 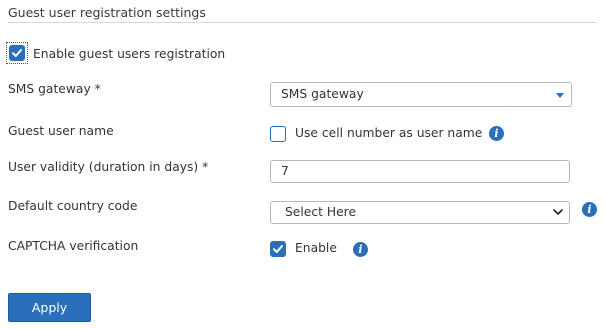 What do you see at coordinates (107, 12) in the screenshot?
I see `section-title: Guest user registration settings` at bounding box center [107, 12].